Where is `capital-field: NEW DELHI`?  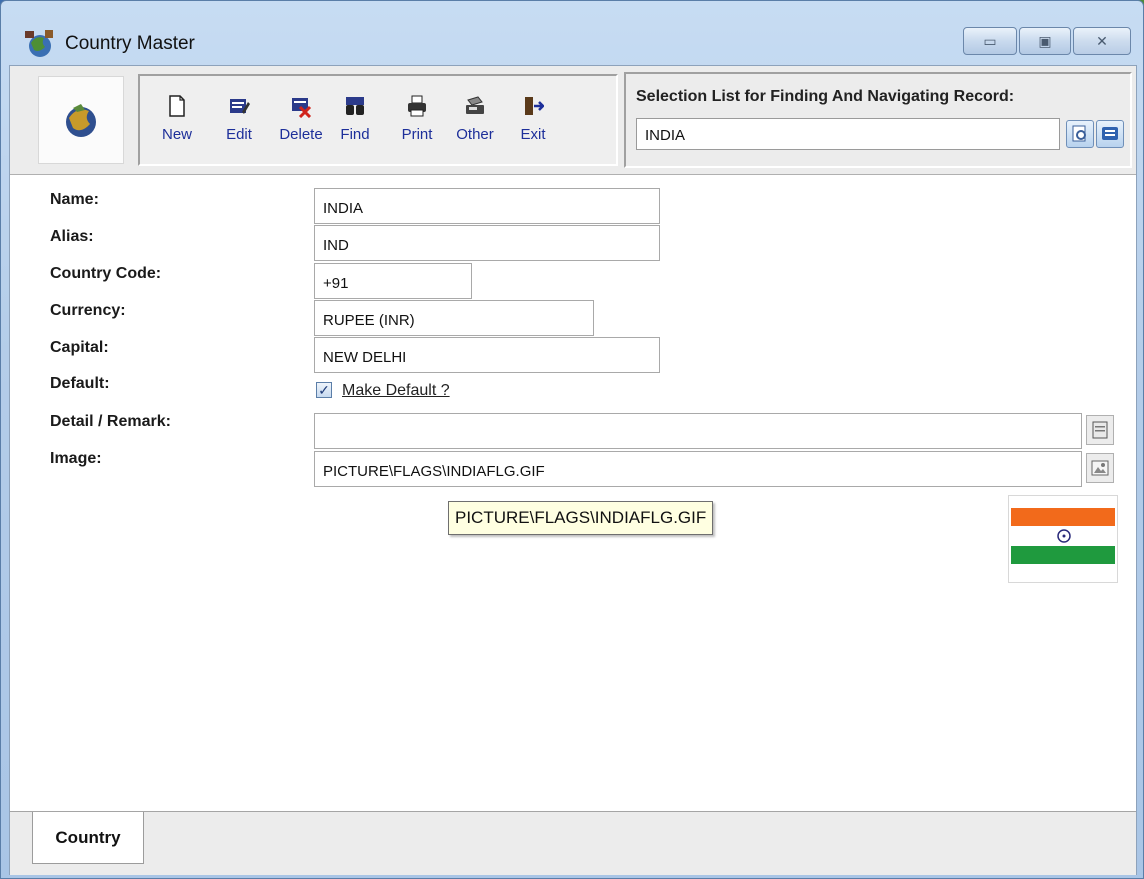 capital-field: NEW DELHI is located at coordinates (487, 355).